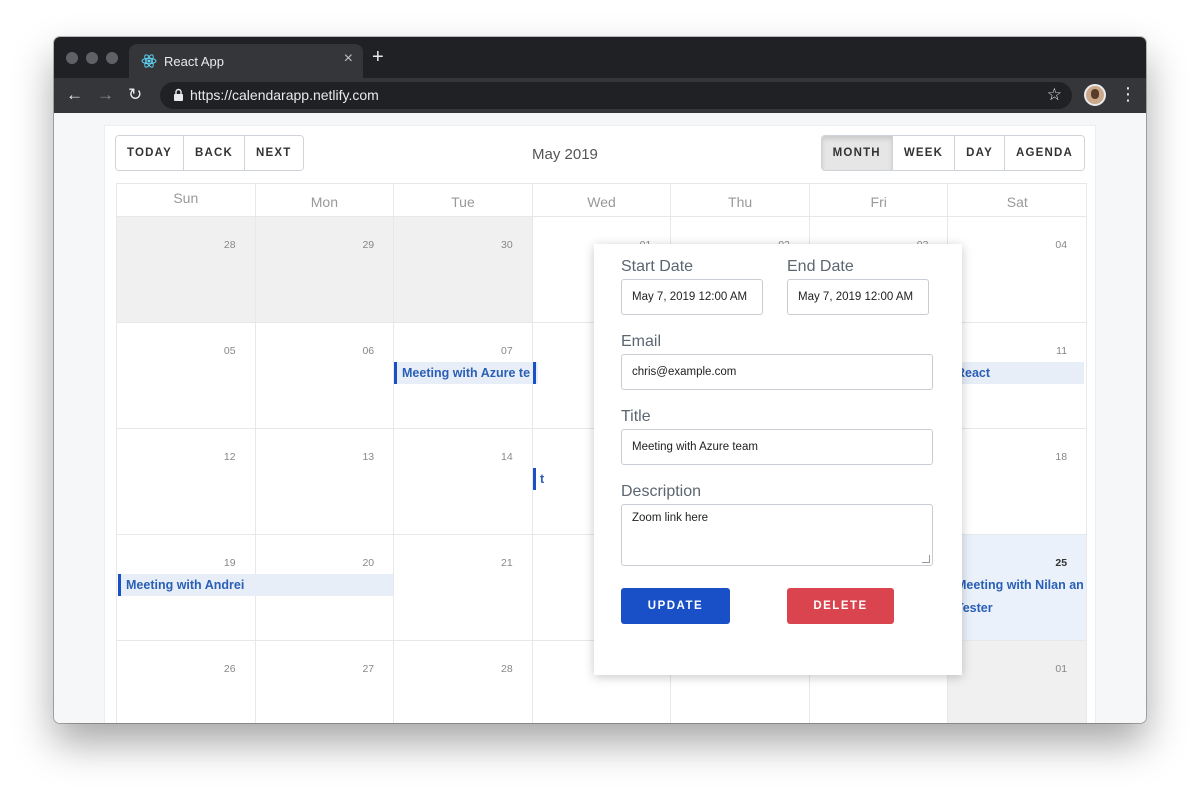 The image size is (1200, 795). I want to click on browser-menu-icon: ⋮, so click(1128, 94).